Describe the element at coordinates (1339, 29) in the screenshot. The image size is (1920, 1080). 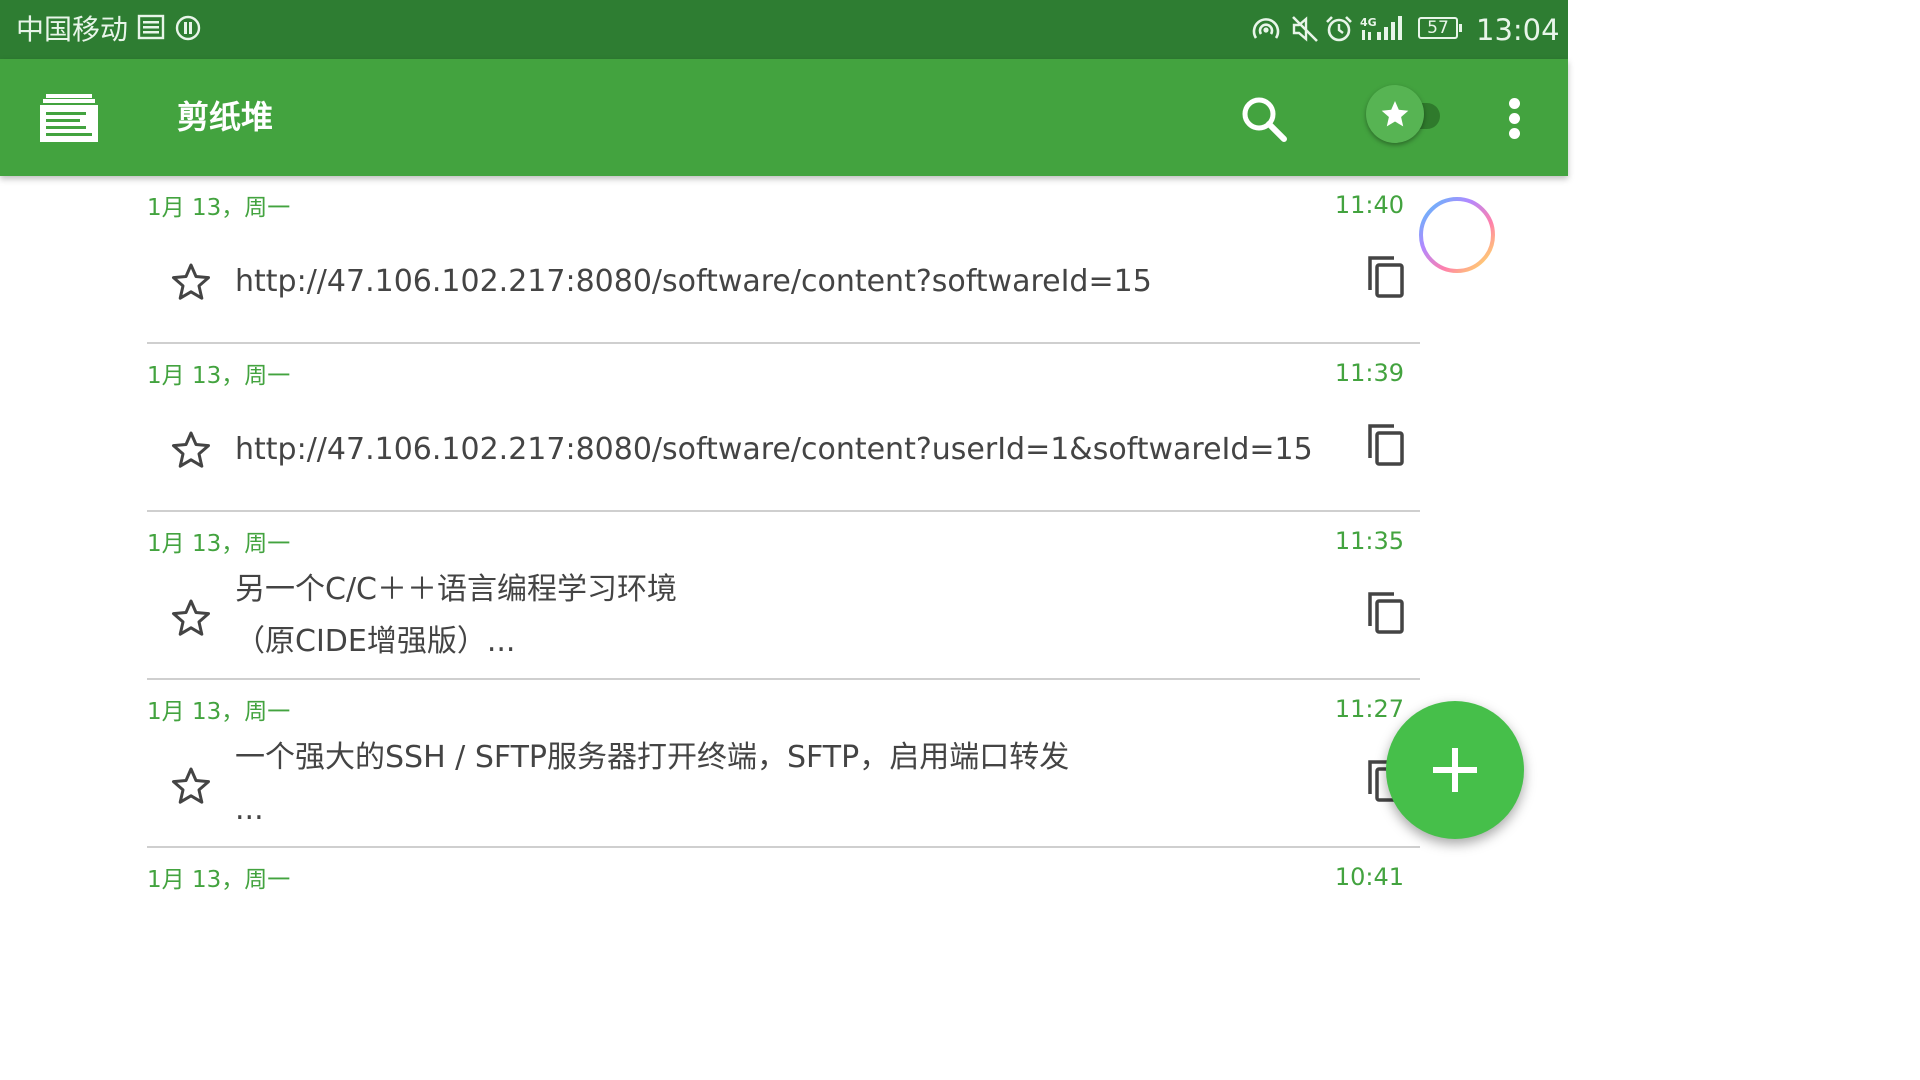
I see `alarm-icon` at that location.